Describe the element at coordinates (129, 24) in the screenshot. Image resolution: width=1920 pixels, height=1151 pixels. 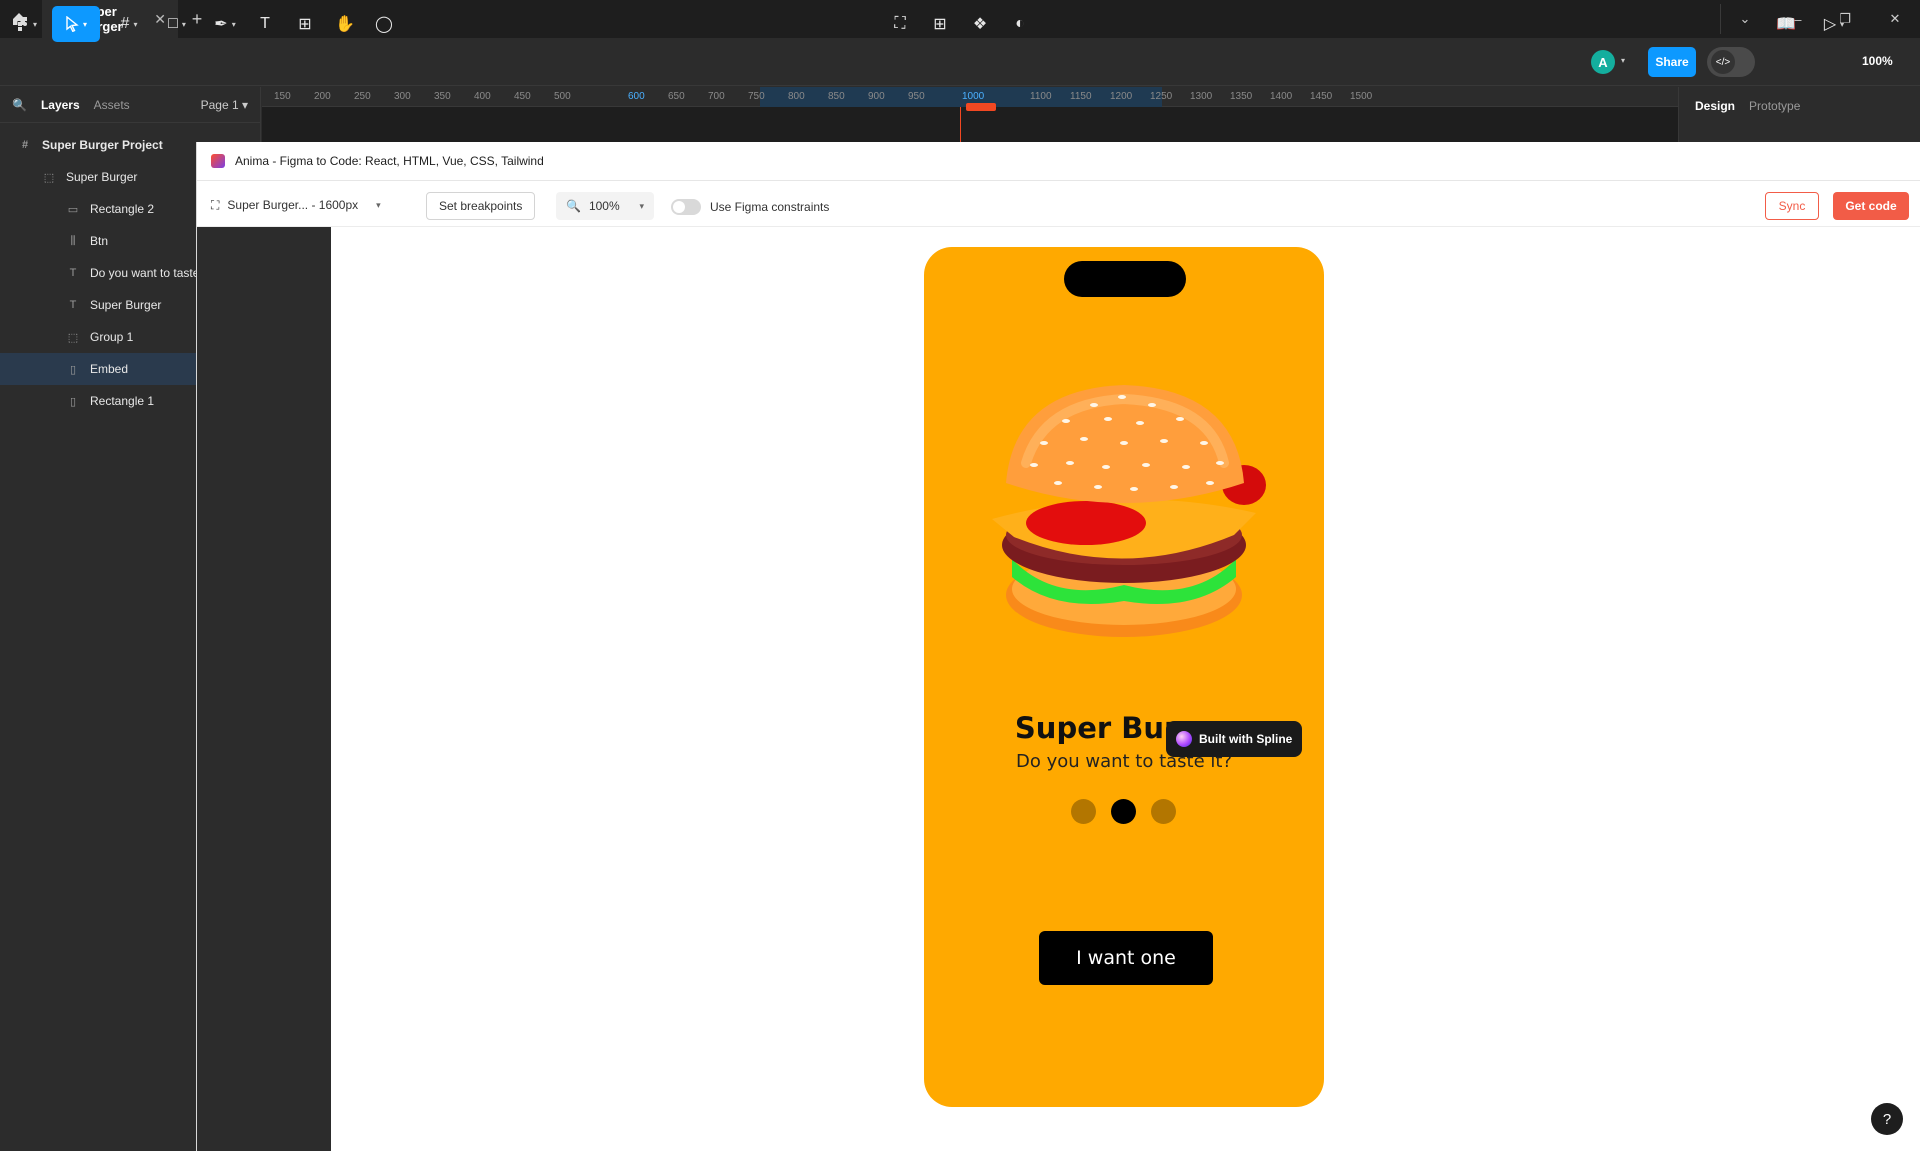
I see `frame-tool-icon: # ▾` at that location.